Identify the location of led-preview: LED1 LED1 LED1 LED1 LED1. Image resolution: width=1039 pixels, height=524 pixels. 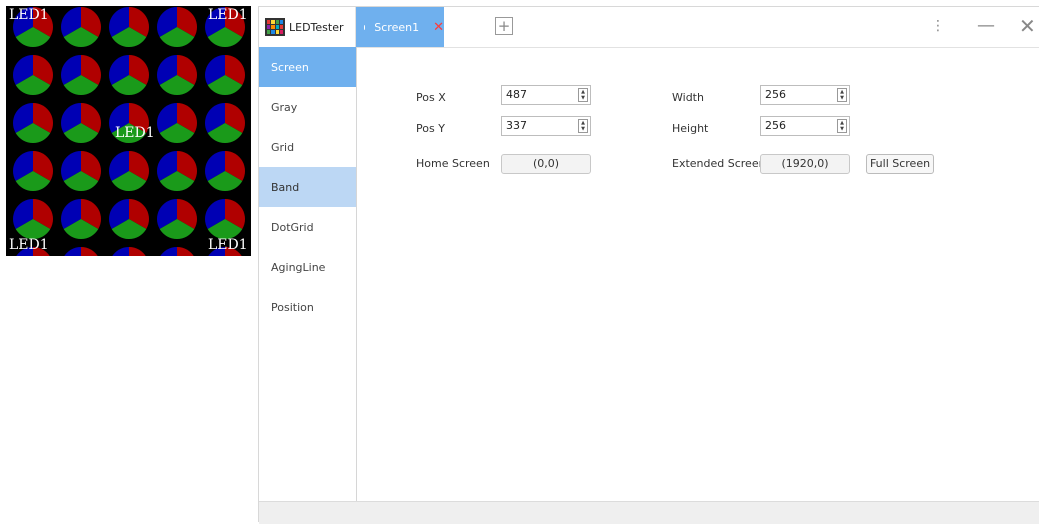
(128, 131).